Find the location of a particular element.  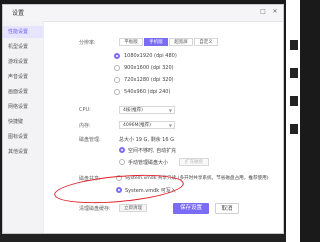

resolution-option-900: 900x1600 (dpi 320) is located at coordinates (149, 68).